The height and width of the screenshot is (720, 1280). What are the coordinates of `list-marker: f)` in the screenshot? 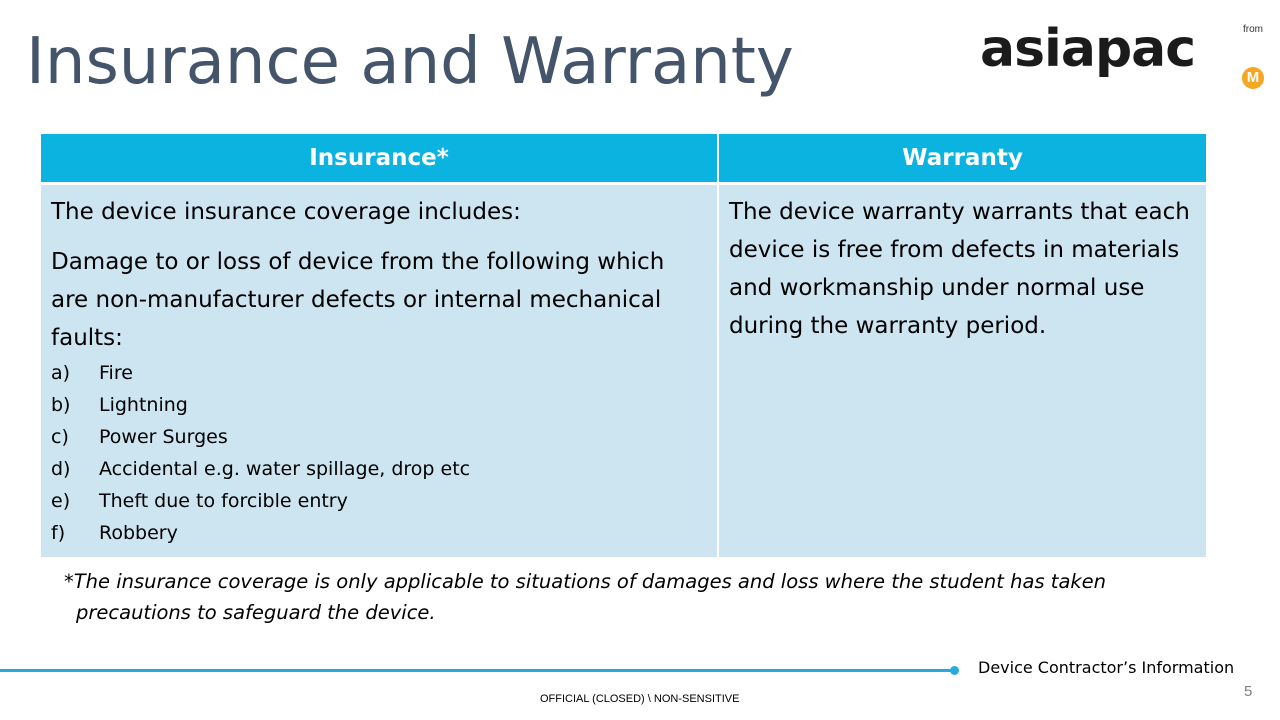 It's located at (58, 532).